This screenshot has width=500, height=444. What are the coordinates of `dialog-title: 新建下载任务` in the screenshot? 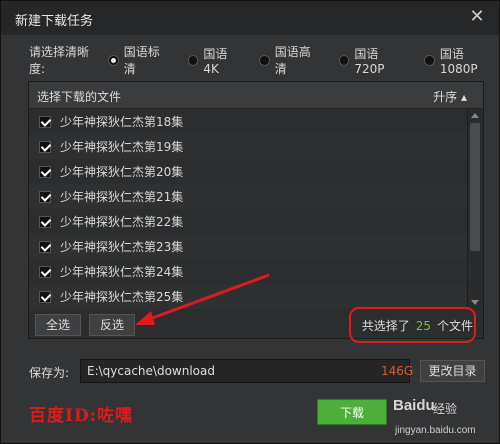 It's located at (54, 21).